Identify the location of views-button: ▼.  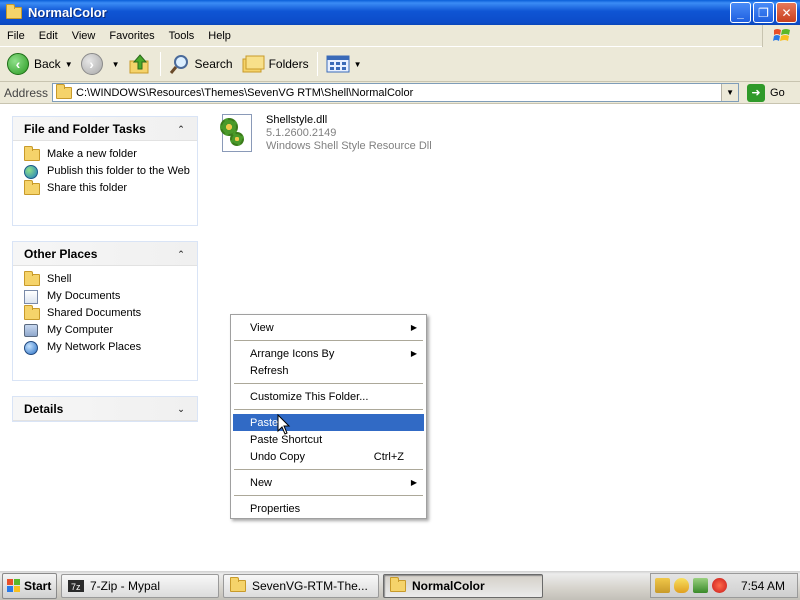
(344, 64).